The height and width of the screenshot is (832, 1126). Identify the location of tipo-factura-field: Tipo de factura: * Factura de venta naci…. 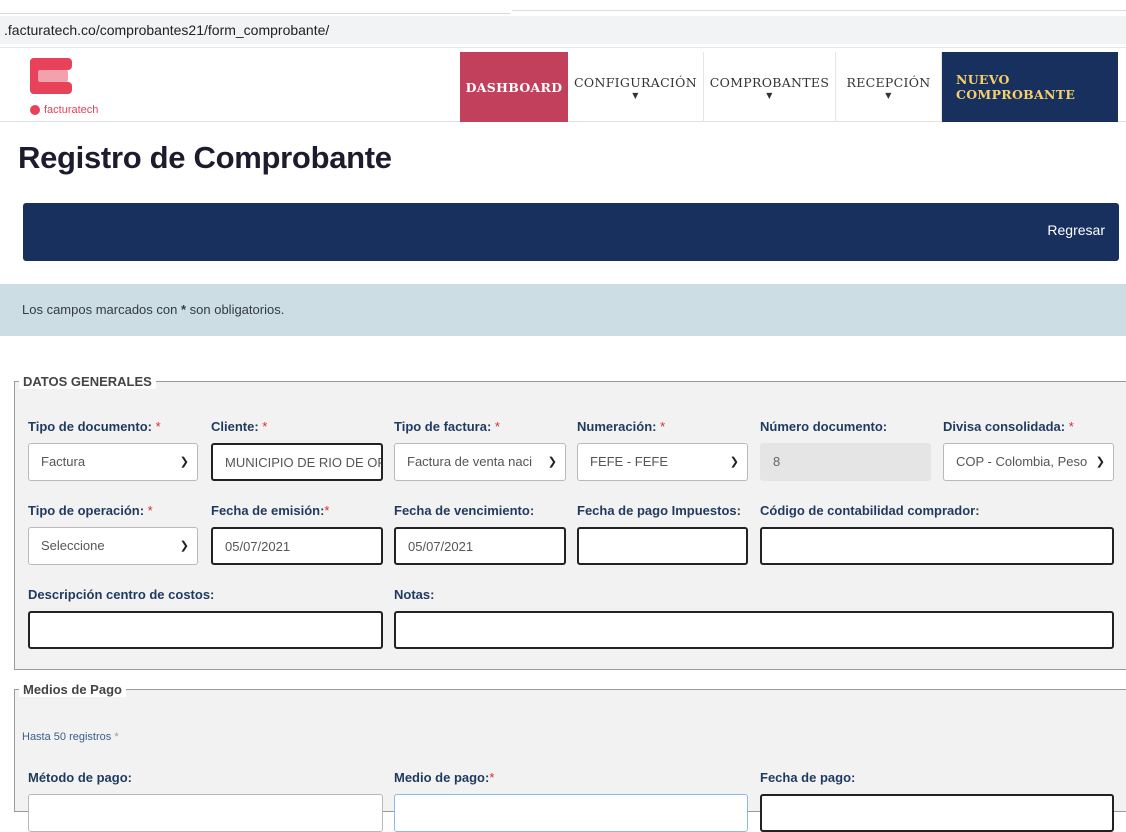
(480, 450).